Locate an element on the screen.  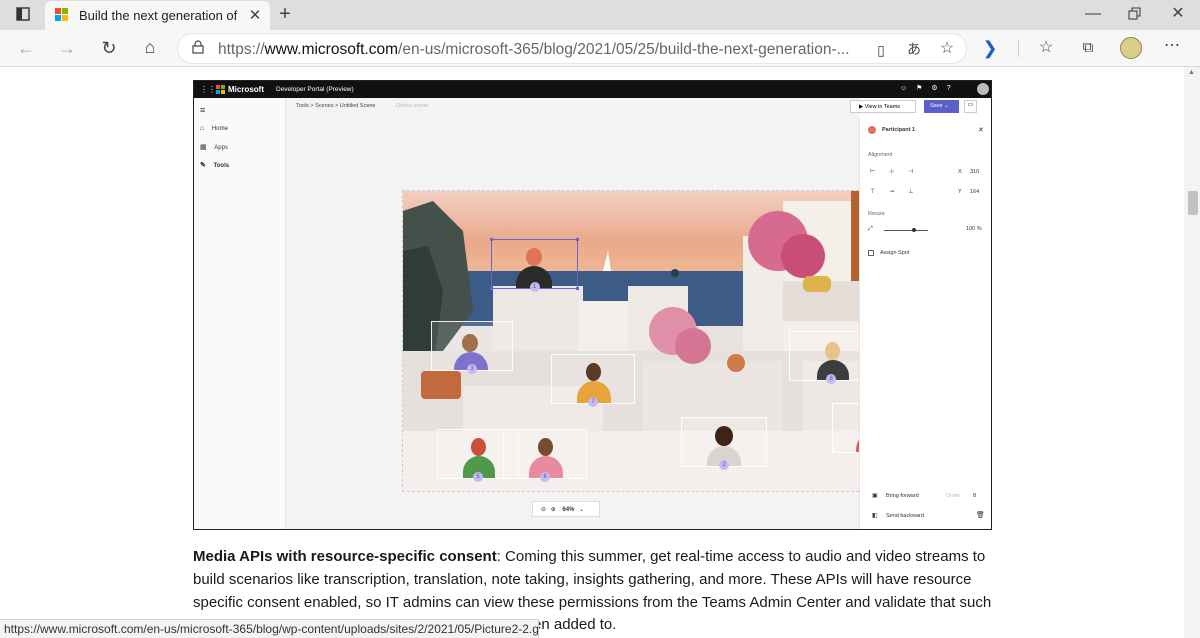
order-value: 8 is located at coordinates (974, 496).